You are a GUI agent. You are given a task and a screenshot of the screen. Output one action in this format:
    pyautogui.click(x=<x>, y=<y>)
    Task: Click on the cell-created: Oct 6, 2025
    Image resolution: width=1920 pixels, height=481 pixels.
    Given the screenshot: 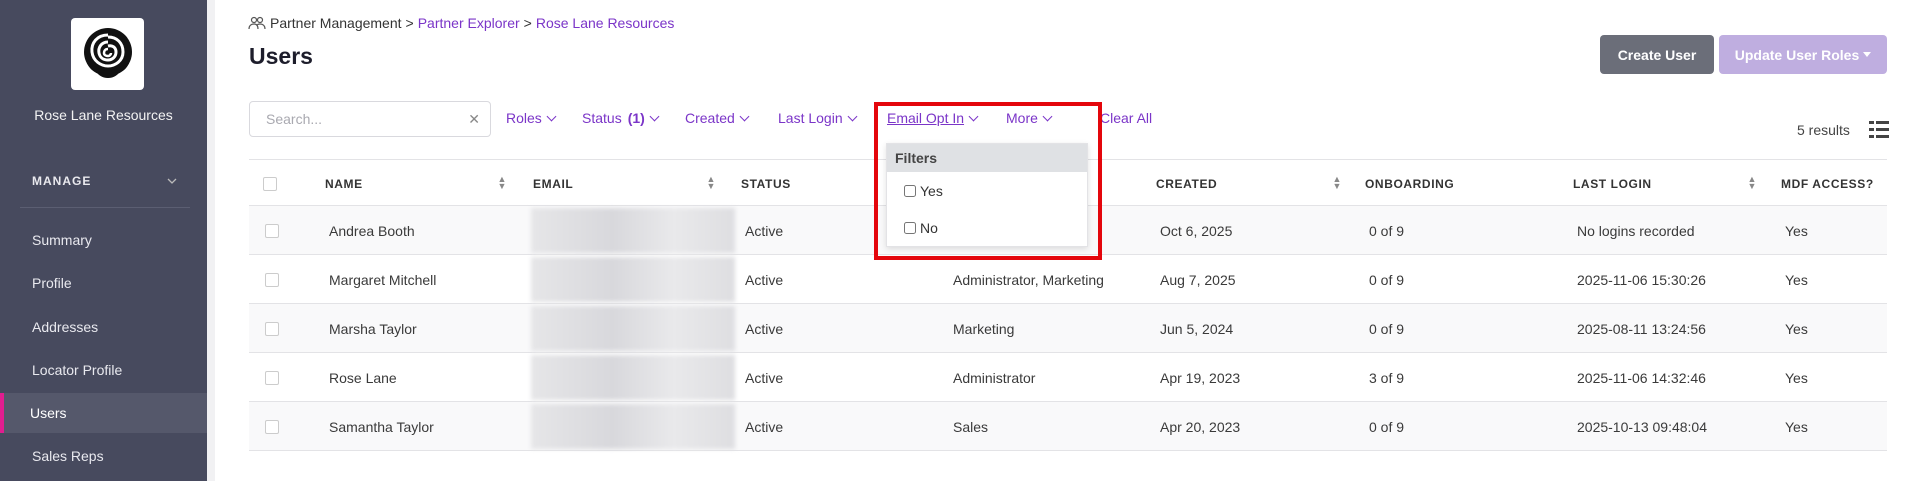 What is the action you would take?
    pyautogui.click(x=1196, y=230)
    